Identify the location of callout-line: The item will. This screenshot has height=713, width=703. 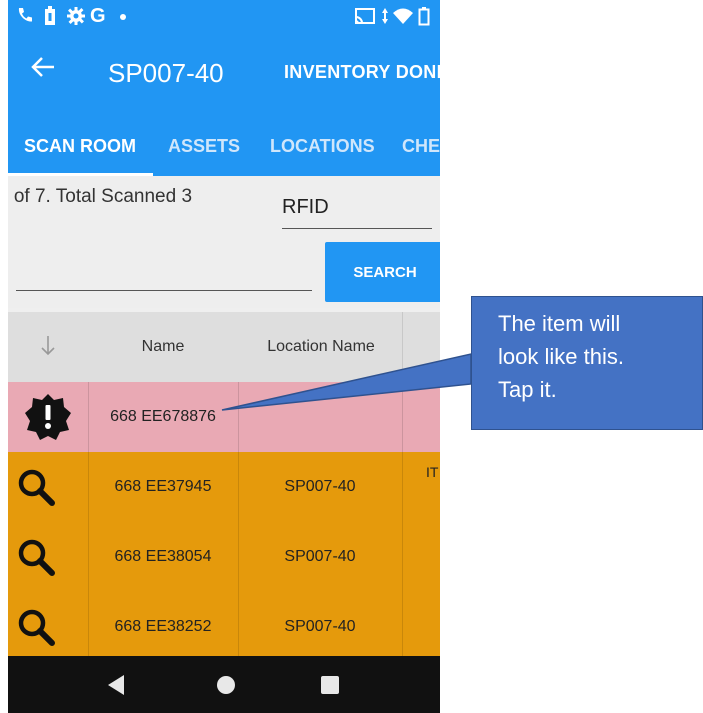
(559, 323).